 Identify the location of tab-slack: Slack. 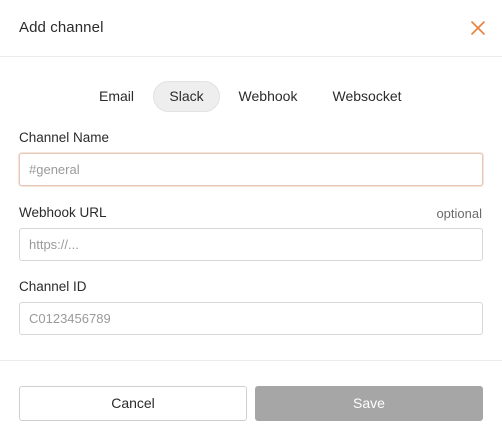
(186, 96).